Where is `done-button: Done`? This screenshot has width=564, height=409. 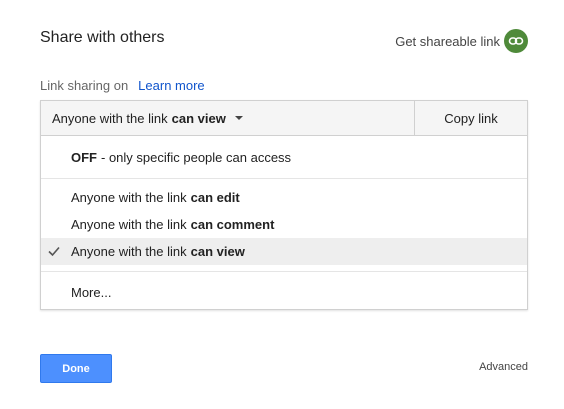
done-button: Done is located at coordinates (76, 368).